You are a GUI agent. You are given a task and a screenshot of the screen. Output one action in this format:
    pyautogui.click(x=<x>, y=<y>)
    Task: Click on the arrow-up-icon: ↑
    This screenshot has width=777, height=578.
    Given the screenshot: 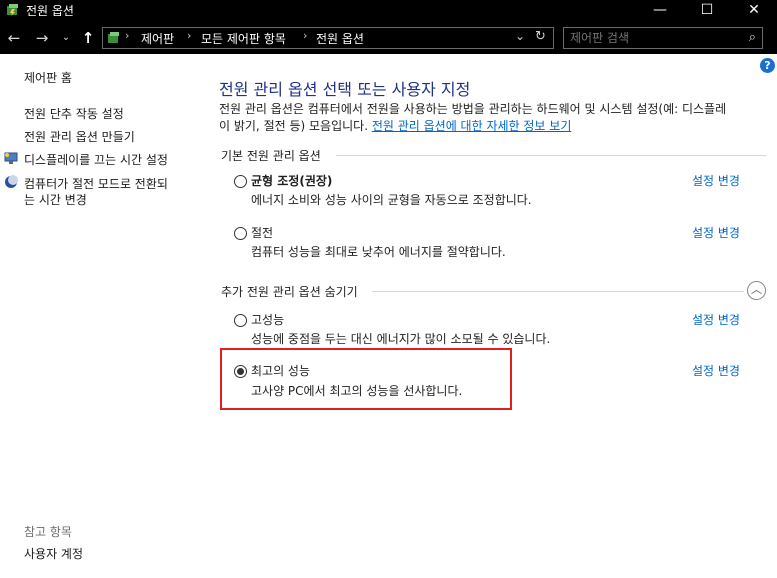 What is the action you would take?
    pyautogui.click(x=88, y=38)
    